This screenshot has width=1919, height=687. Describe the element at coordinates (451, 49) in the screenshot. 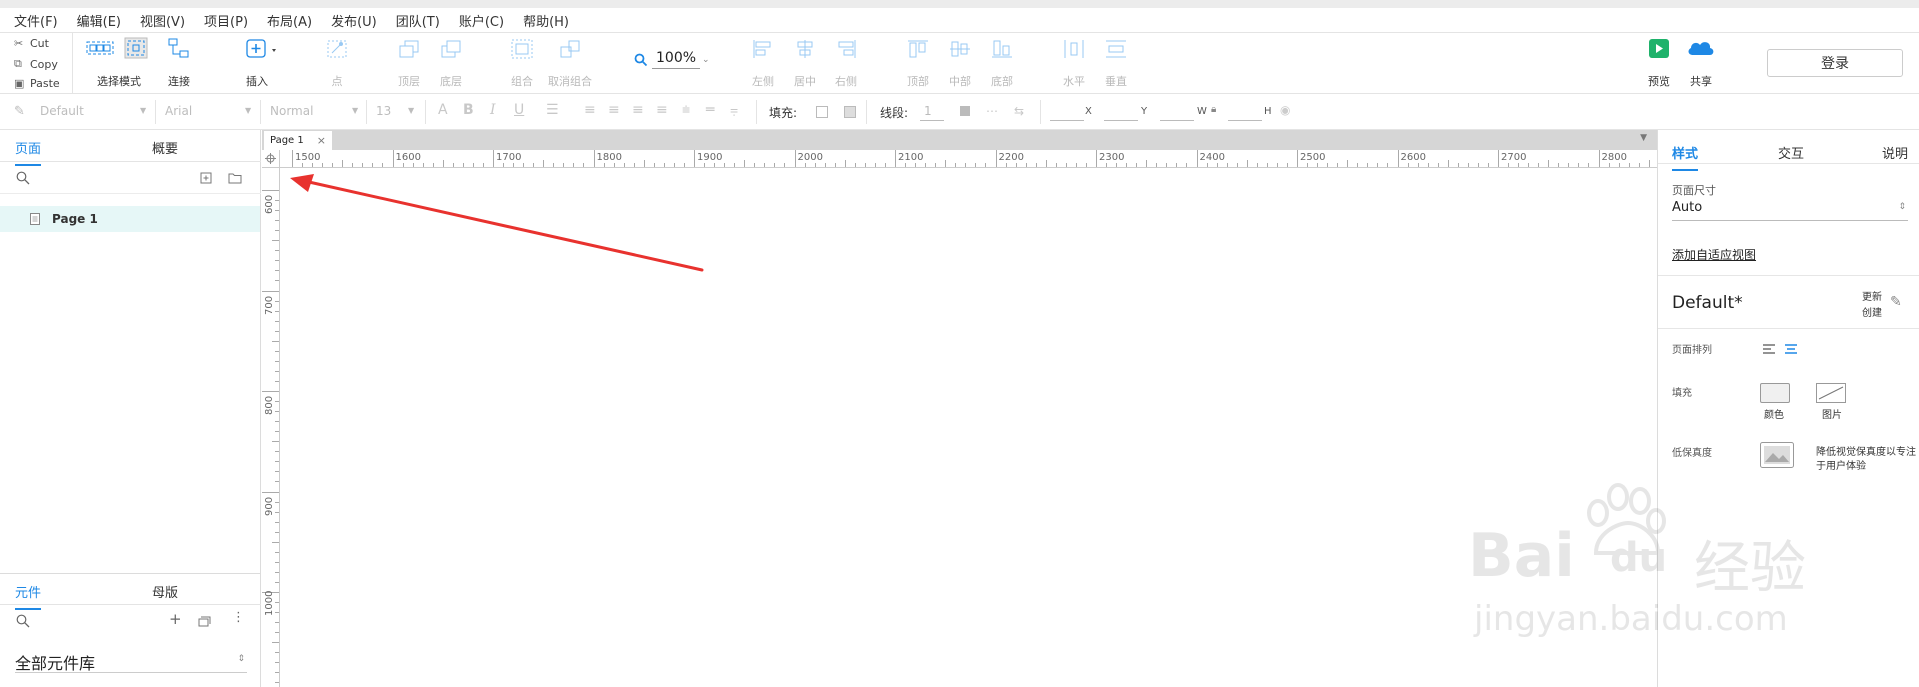

I see `send-to-back-icon` at that location.